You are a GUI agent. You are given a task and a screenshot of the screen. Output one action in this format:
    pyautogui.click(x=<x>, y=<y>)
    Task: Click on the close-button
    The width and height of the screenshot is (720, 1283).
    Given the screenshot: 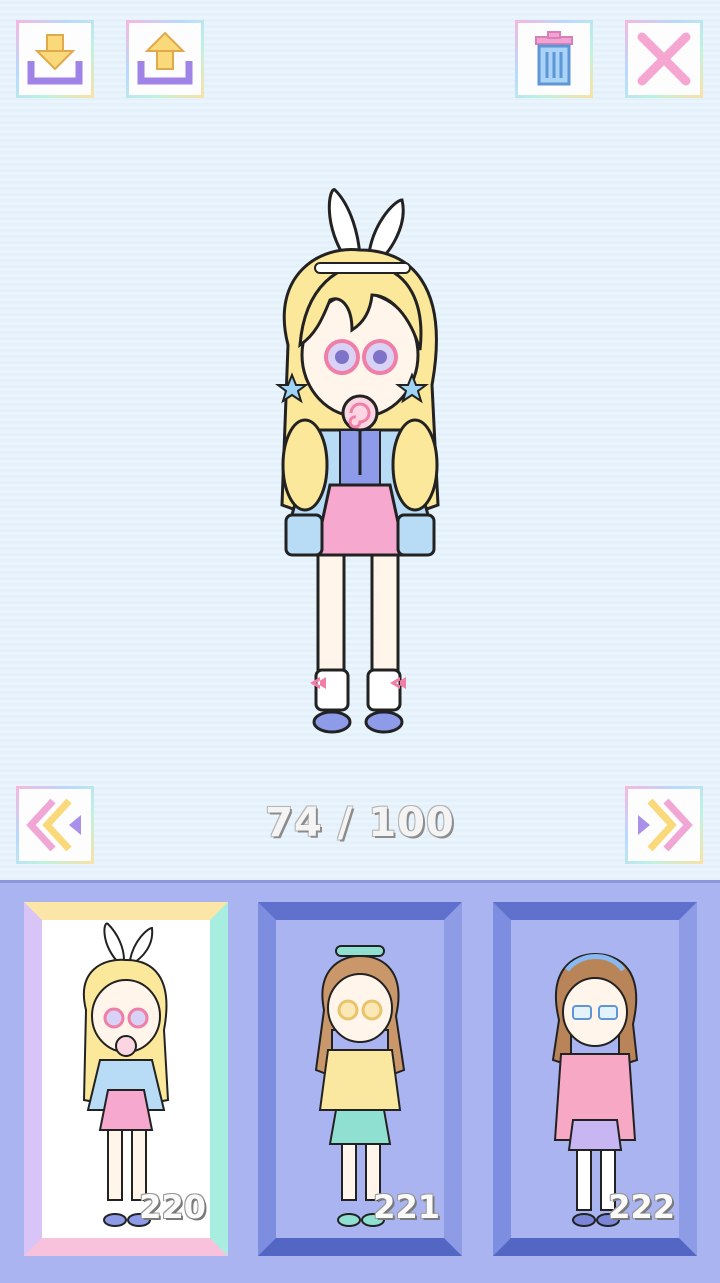 What is the action you would take?
    pyautogui.click(x=664, y=59)
    